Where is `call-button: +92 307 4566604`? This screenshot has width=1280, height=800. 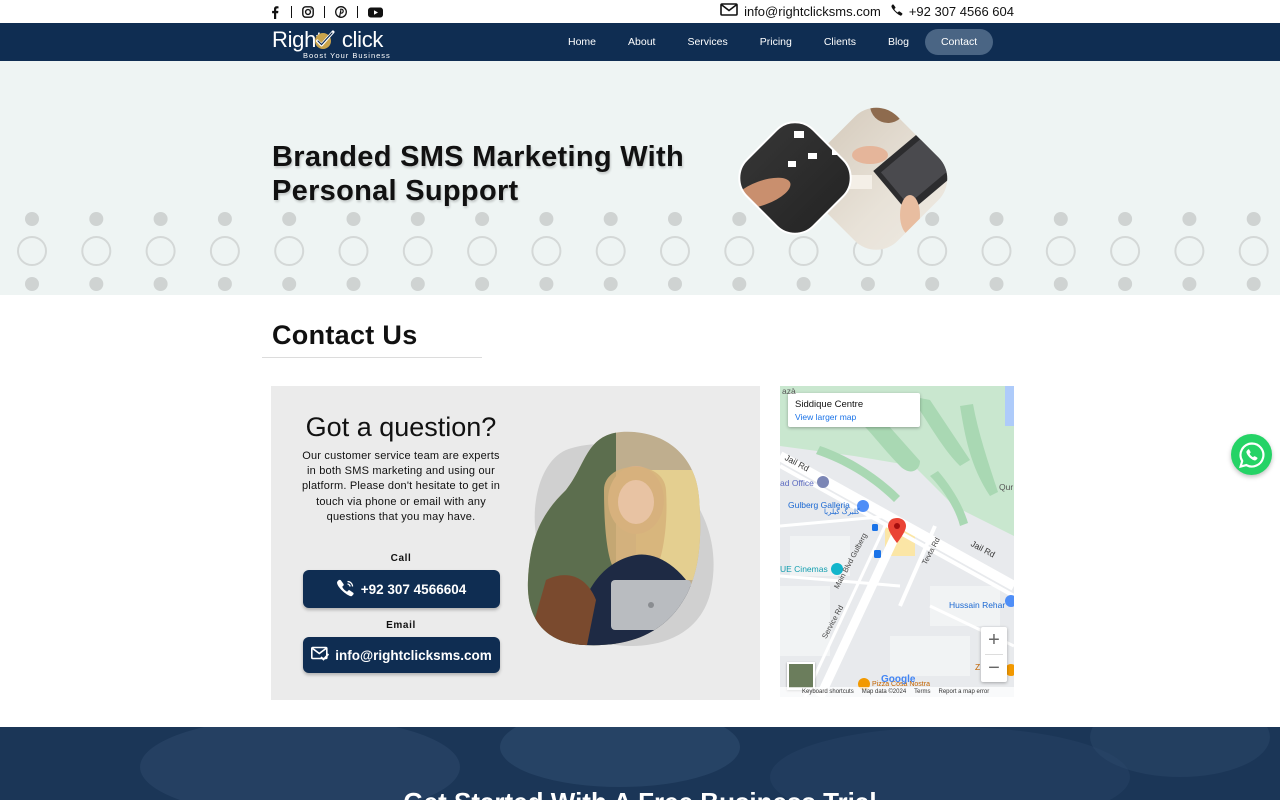
call-button: +92 307 4566604 is located at coordinates (401, 589).